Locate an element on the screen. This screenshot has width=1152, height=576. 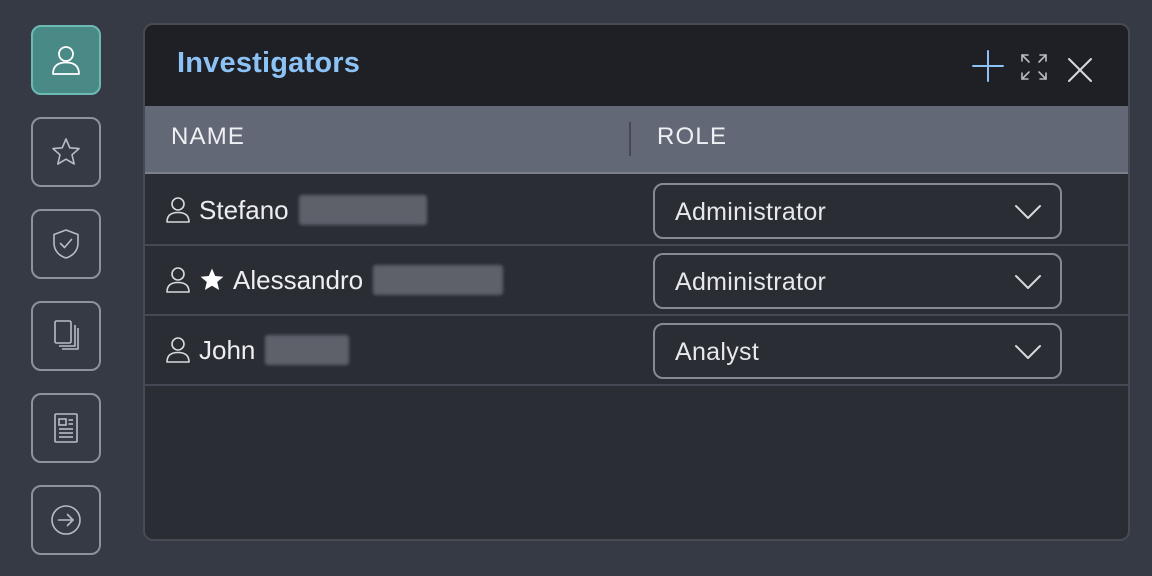
name-cell: John is located at coordinates (257, 350).